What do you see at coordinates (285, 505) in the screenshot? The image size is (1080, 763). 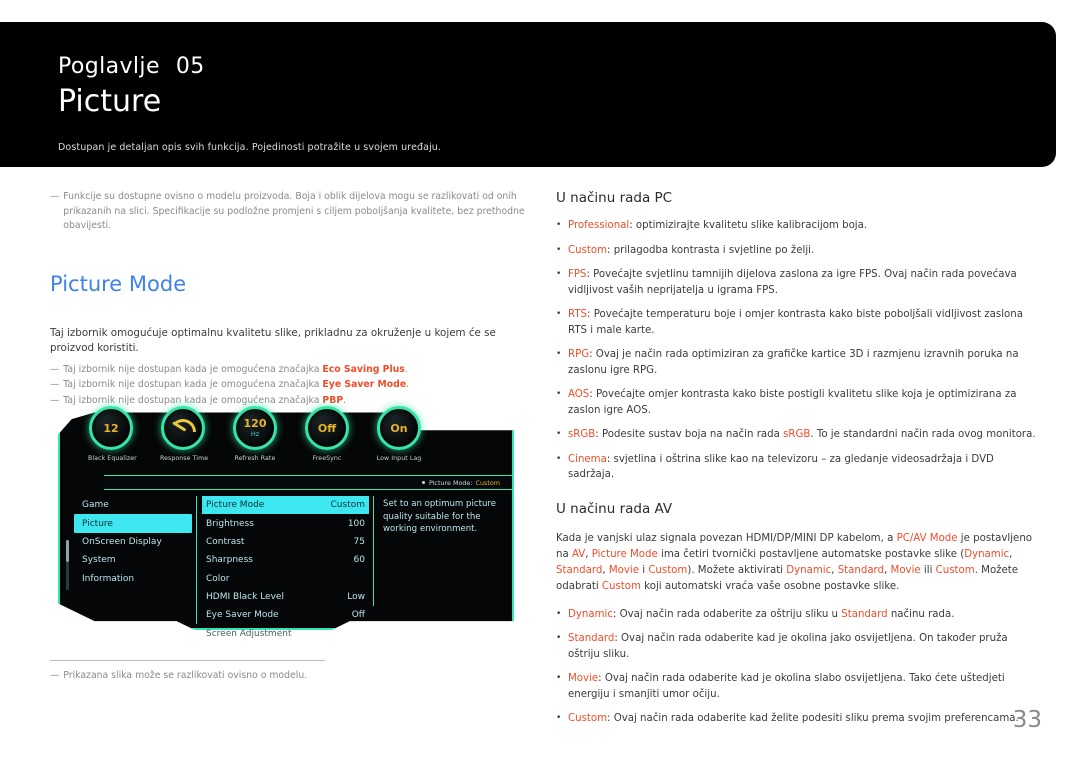 I see `option-row-picture-mode: Picture Mode Custom` at bounding box center [285, 505].